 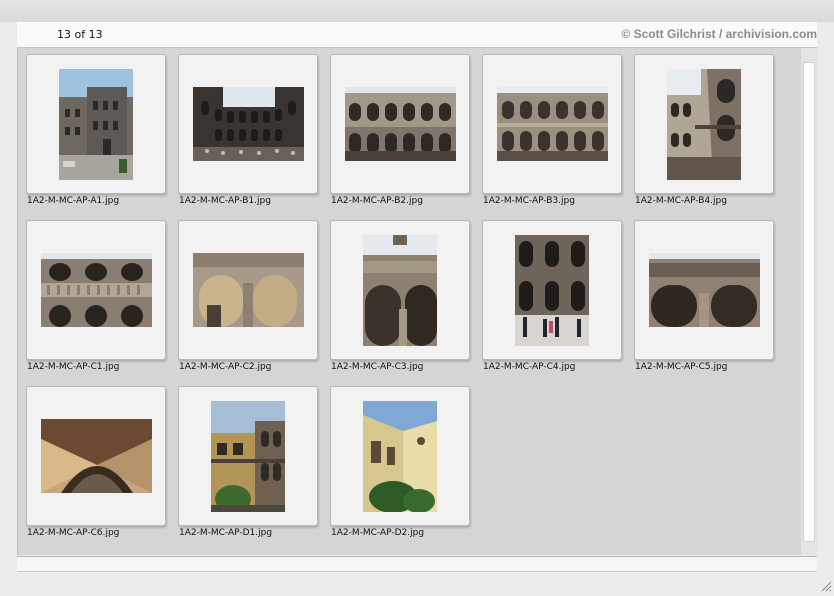 I want to click on thumbnail-filename: 1A2-M-MC-AP-D1.jpg, so click(x=226, y=533).